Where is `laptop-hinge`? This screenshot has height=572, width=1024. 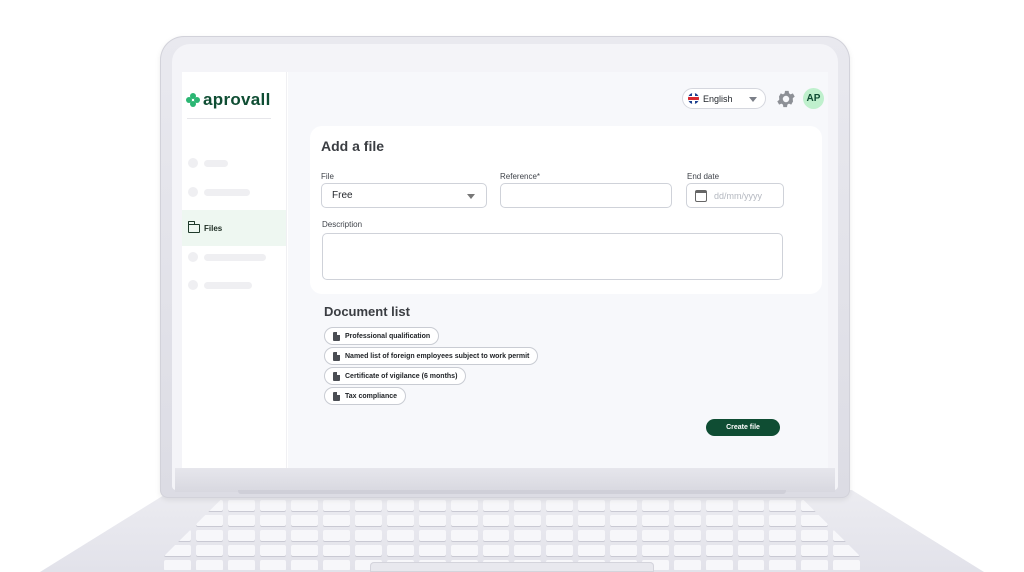
laptop-hinge is located at coordinates (505, 480).